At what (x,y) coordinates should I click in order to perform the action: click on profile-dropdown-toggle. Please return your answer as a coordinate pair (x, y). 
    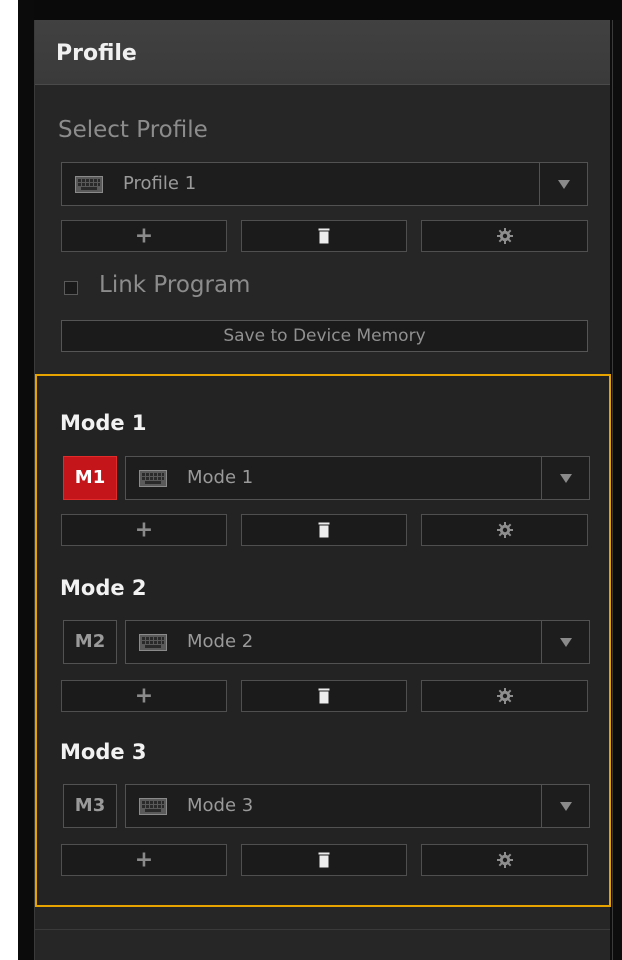
    Looking at the image, I should click on (563, 184).